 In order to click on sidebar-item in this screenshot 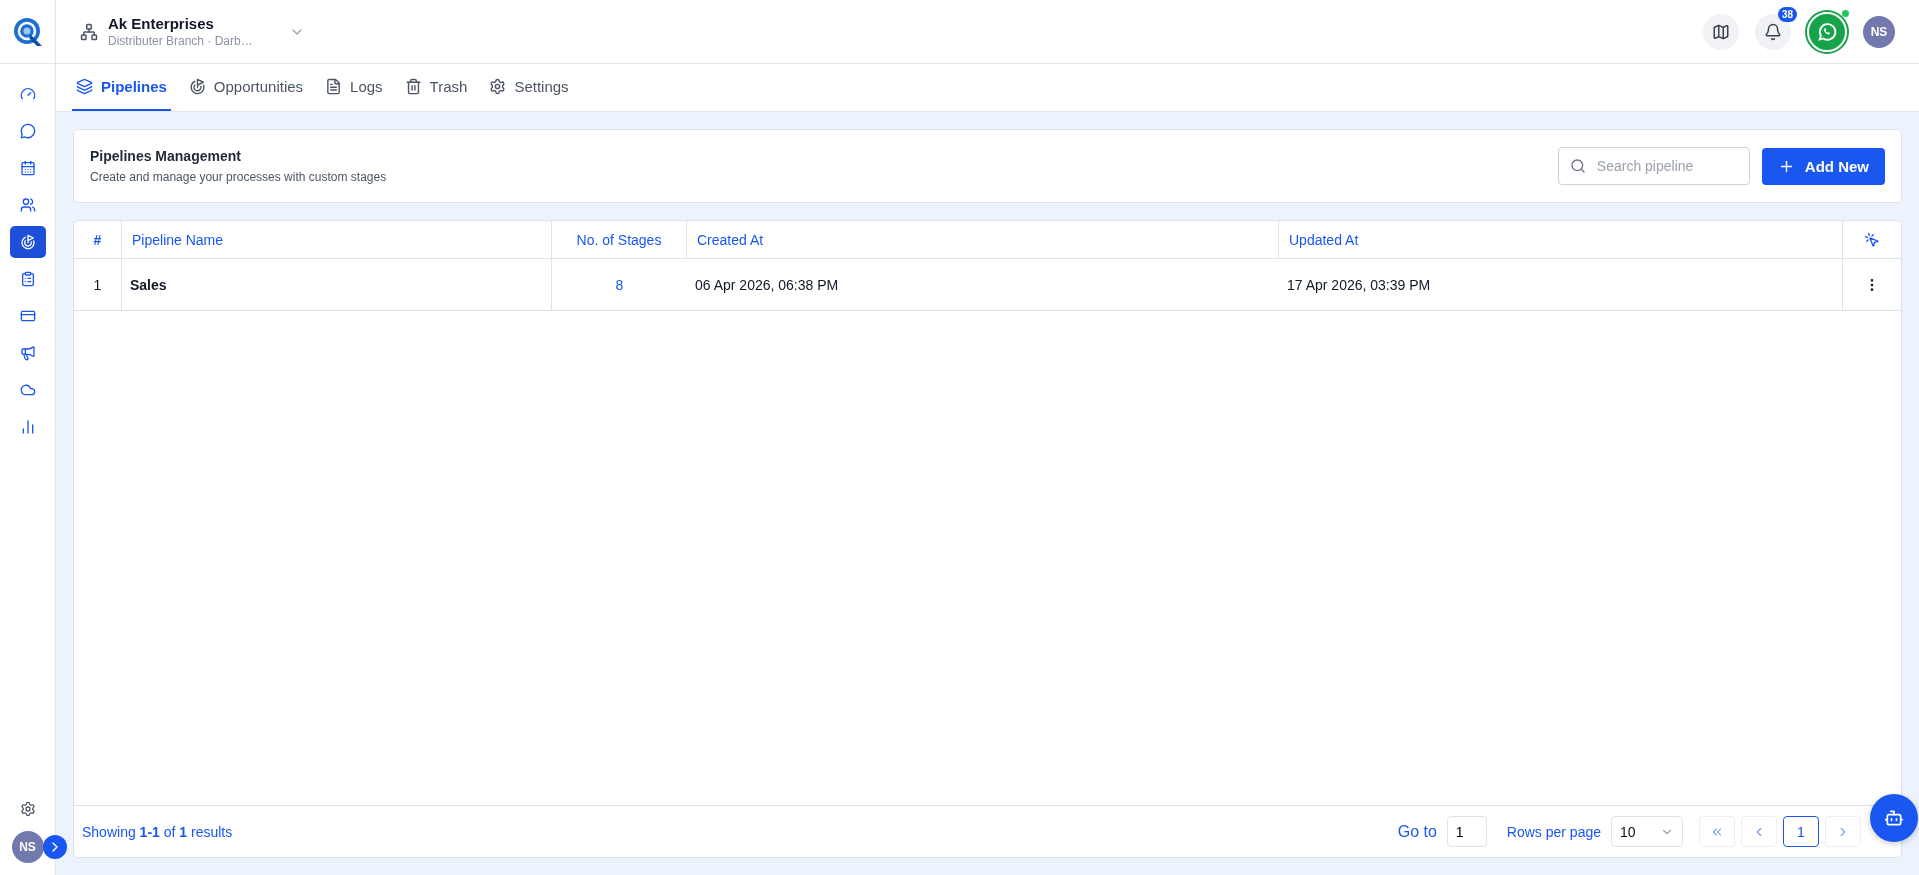, I will do `click(27, 242)`.